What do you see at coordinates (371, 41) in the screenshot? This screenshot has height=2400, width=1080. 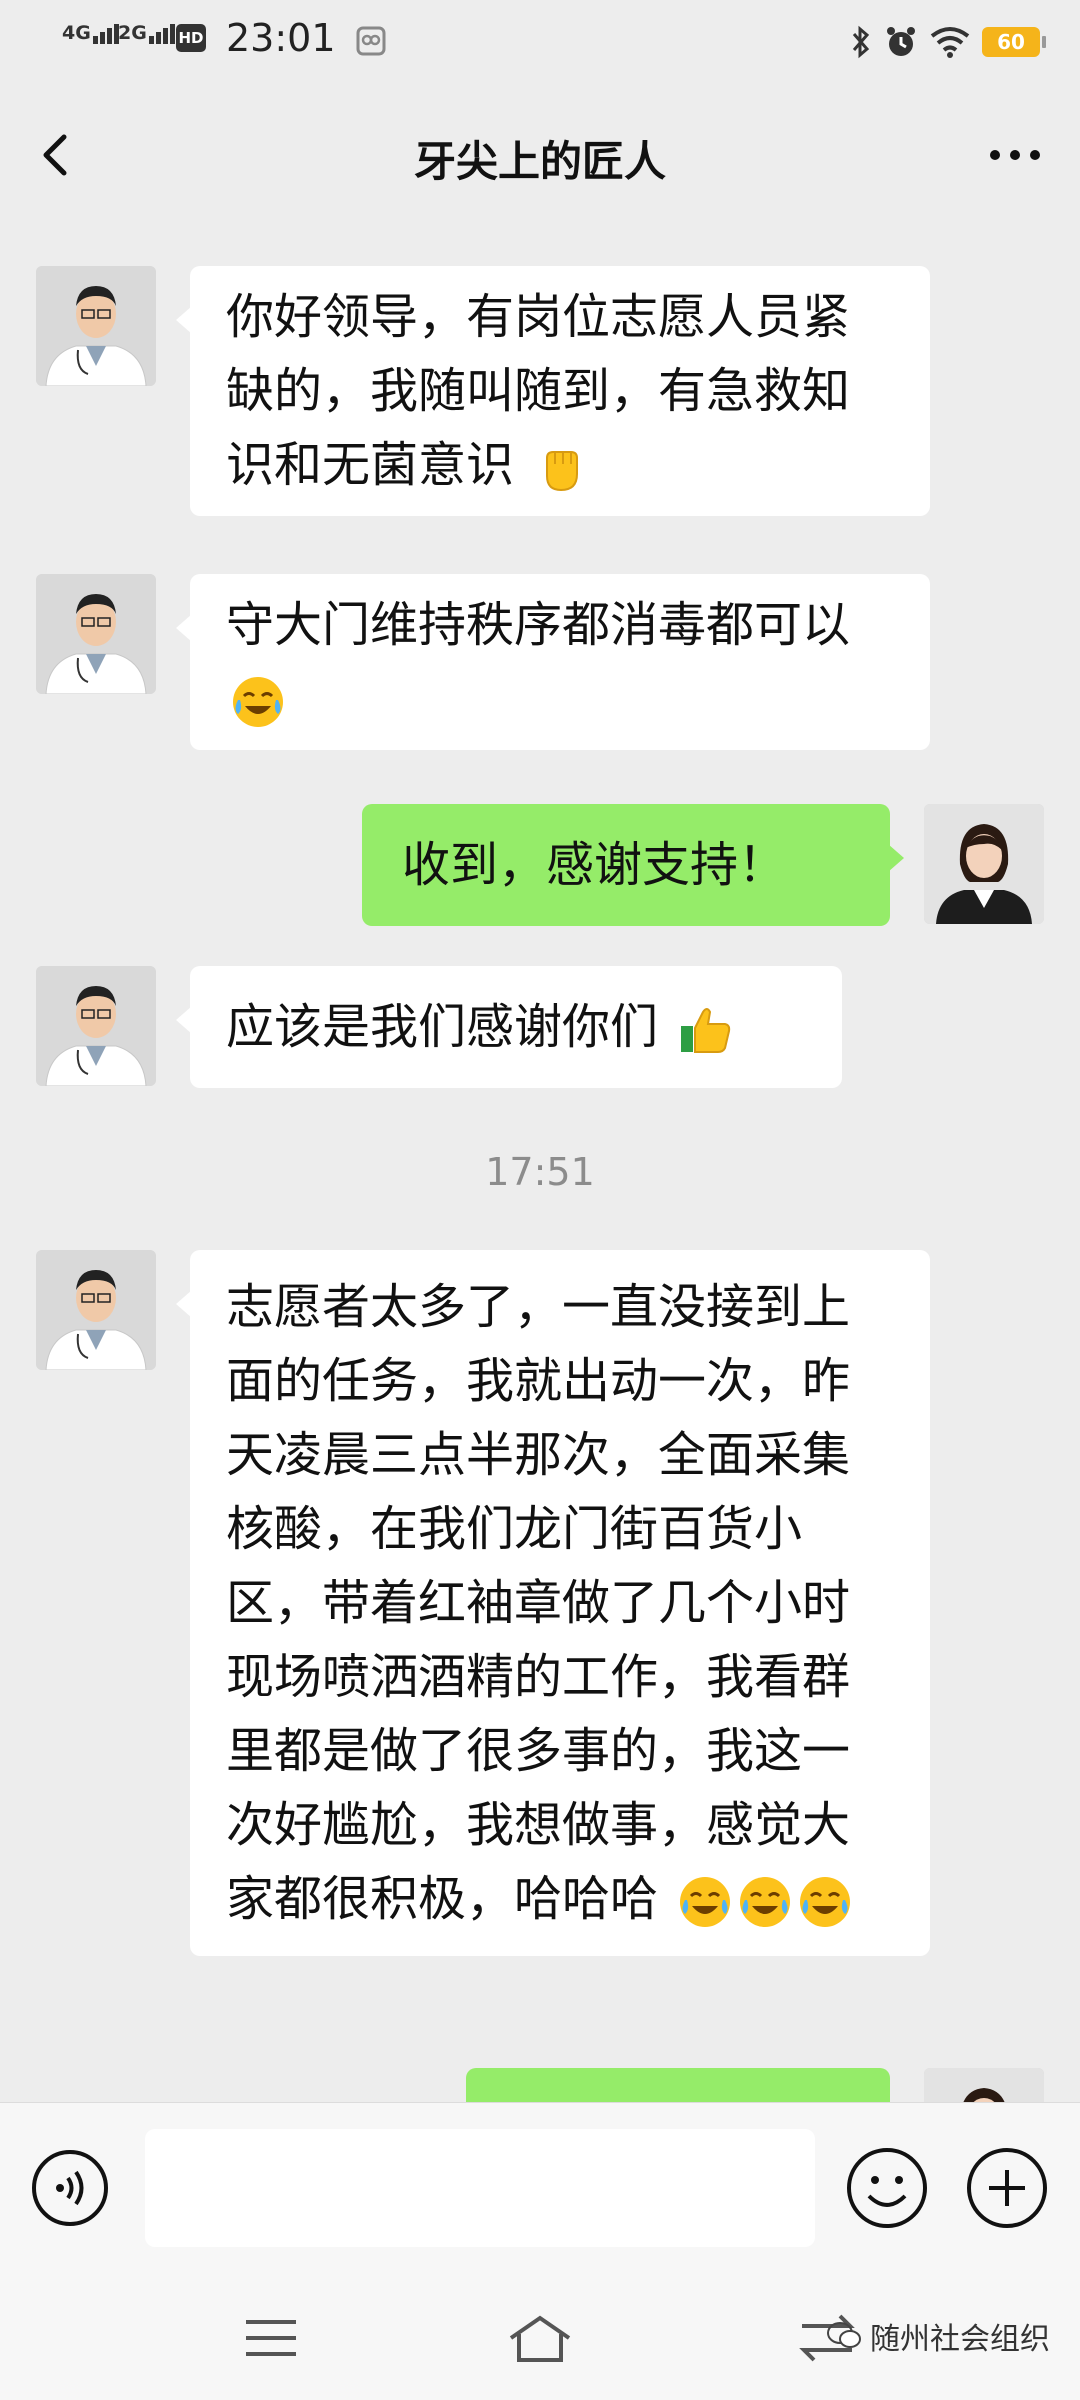 I see `app-notification-icon` at bounding box center [371, 41].